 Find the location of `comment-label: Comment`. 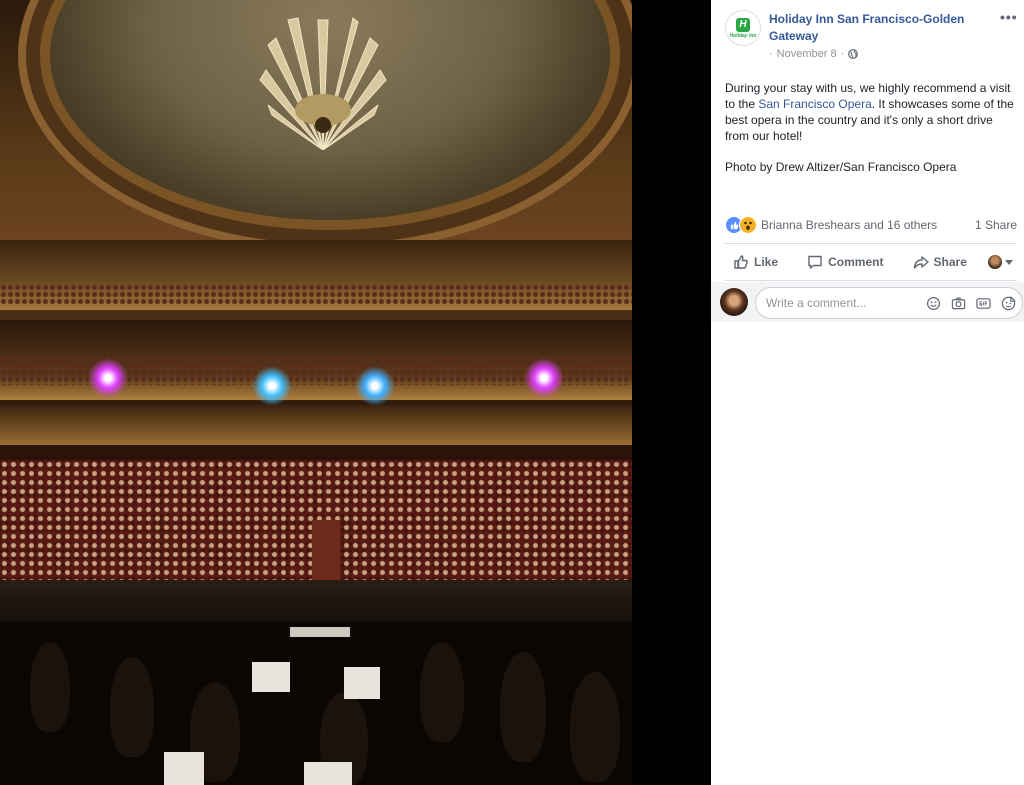

comment-label: Comment is located at coordinates (856, 262).